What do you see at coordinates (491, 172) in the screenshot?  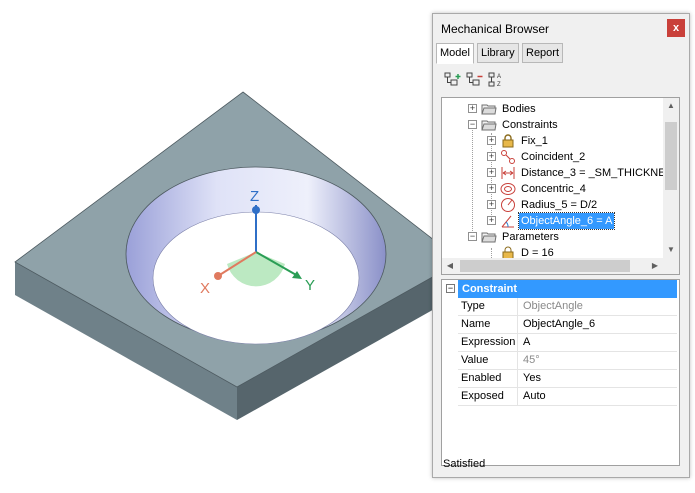 I see `expand-distance-toggle: +` at bounding box center [491, 172].